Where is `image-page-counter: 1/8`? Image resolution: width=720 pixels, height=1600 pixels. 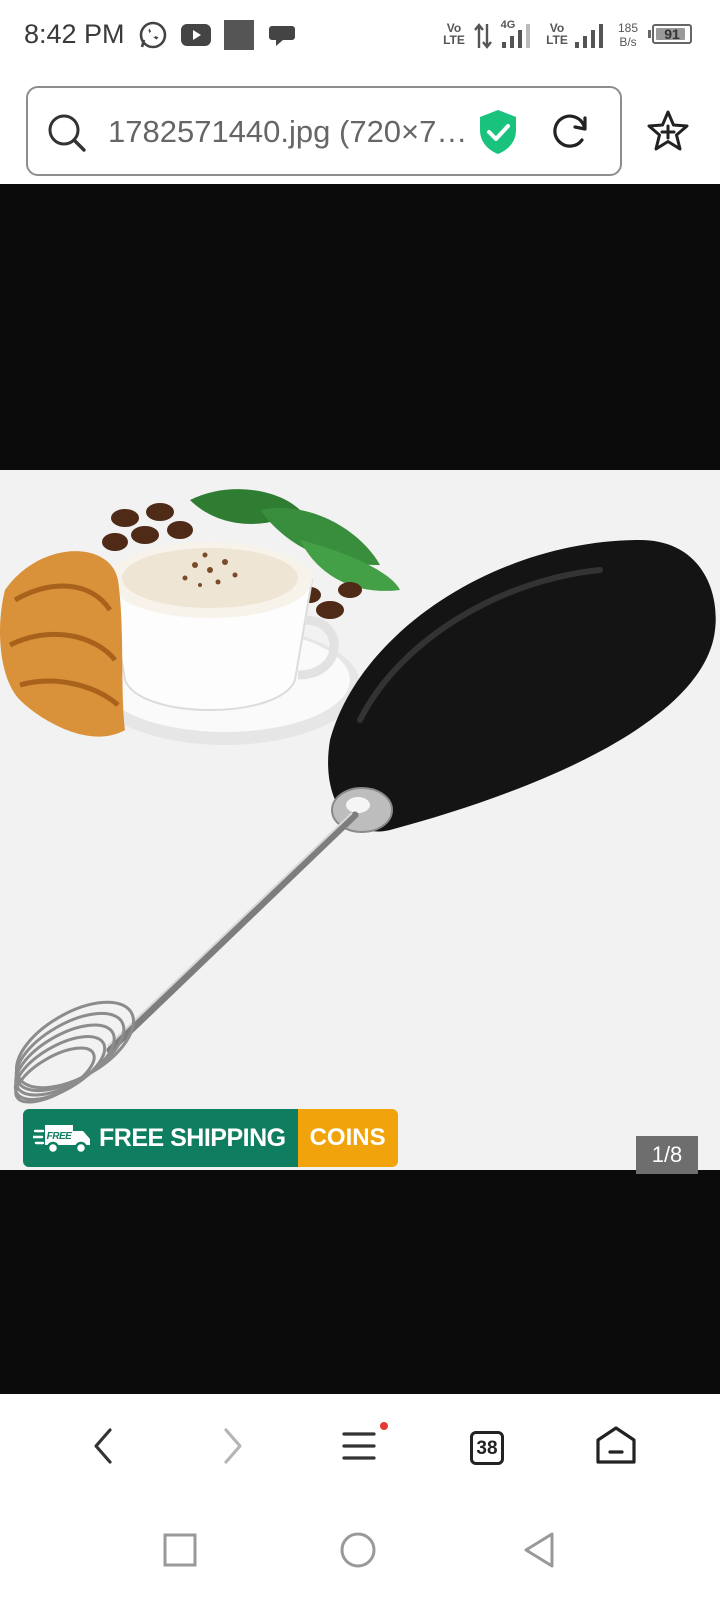
image-page-counter: 1/8 is located at coordinates (667, 1155).